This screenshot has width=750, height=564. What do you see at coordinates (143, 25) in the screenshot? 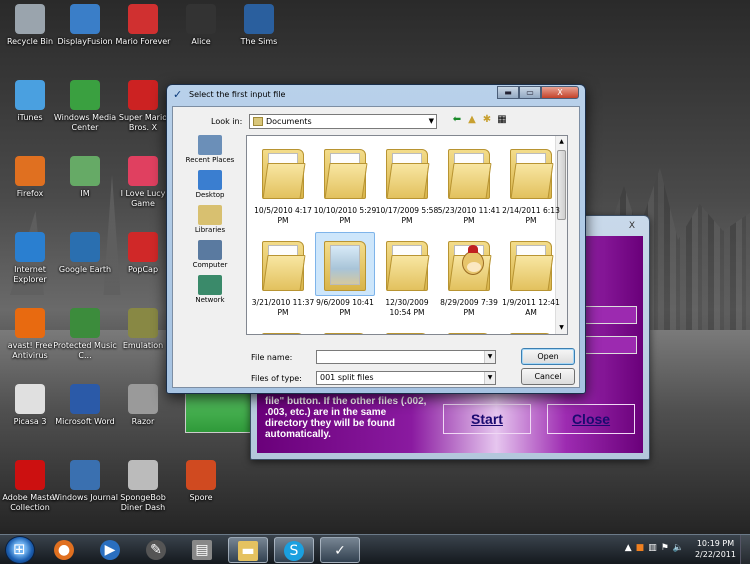
I see `desktop-icon: Mario Forever` at bounding box center [143, 25].